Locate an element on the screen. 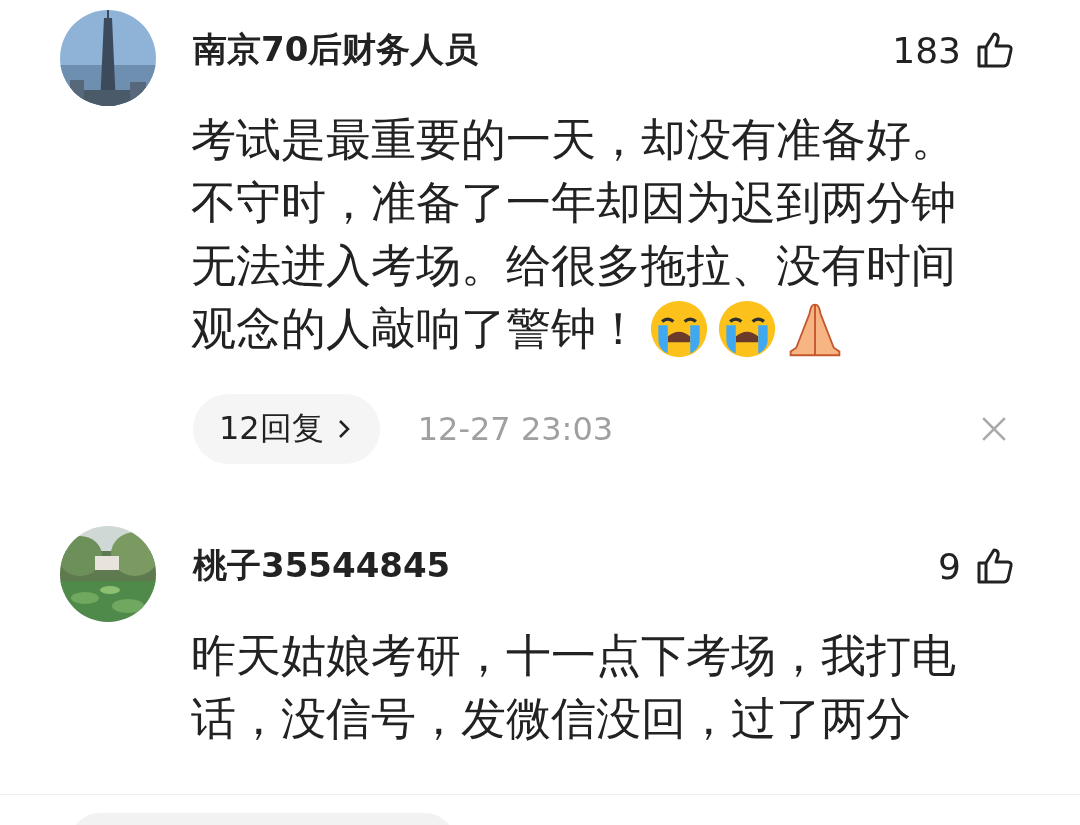  comment-time: 12-27 23:03 is located at coordinates (516, 429).